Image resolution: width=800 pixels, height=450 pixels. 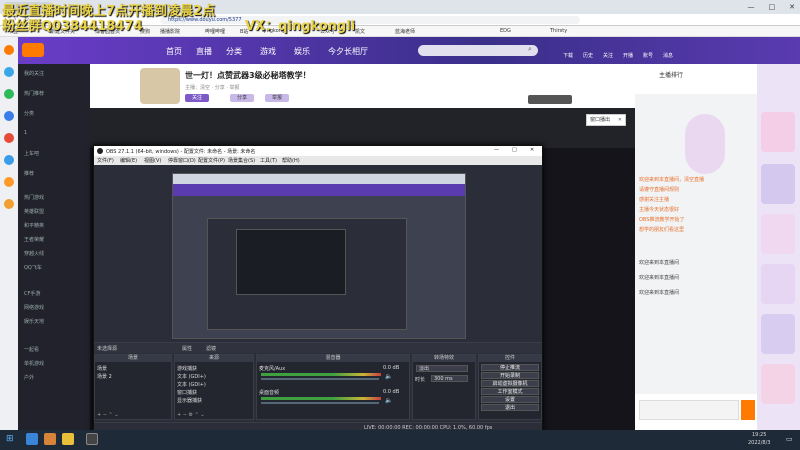 What do you see at coordinates (160, 86) in the screenshot?
I see `avatar` at bounding box center [160, 86].